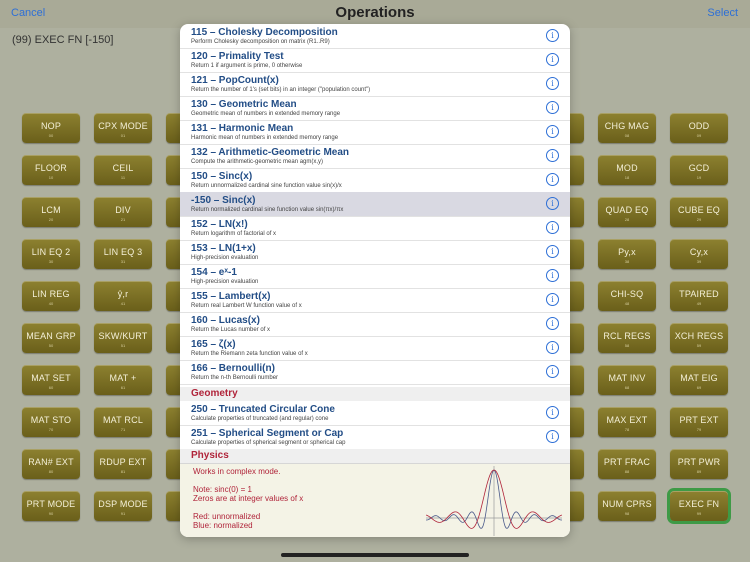 This screenshot has width=750, height=562. What do you see at coordinates (699, 254) in the screenshot?
I see `key-cyx: Cy,x 39` at bounding box center [699, 254].